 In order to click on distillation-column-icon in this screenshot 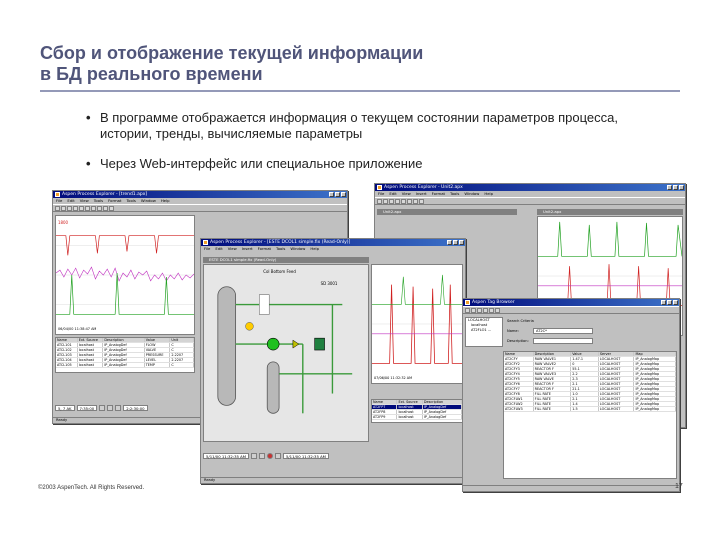, I will do `click(227, 346)`.